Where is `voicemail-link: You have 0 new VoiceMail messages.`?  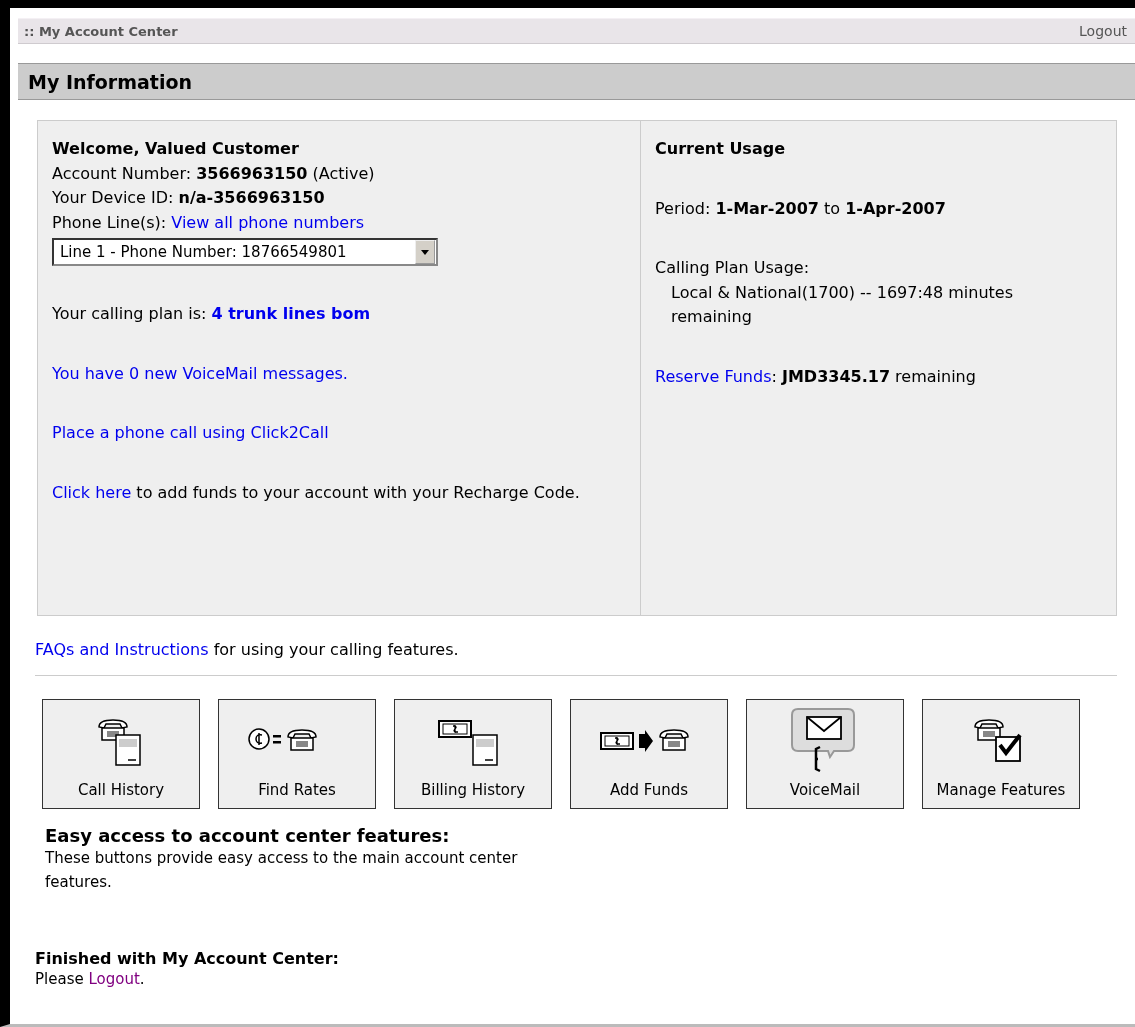 voicemail-link: You have 0 new VoiceMail messages. is located at coordinates (200, 373).